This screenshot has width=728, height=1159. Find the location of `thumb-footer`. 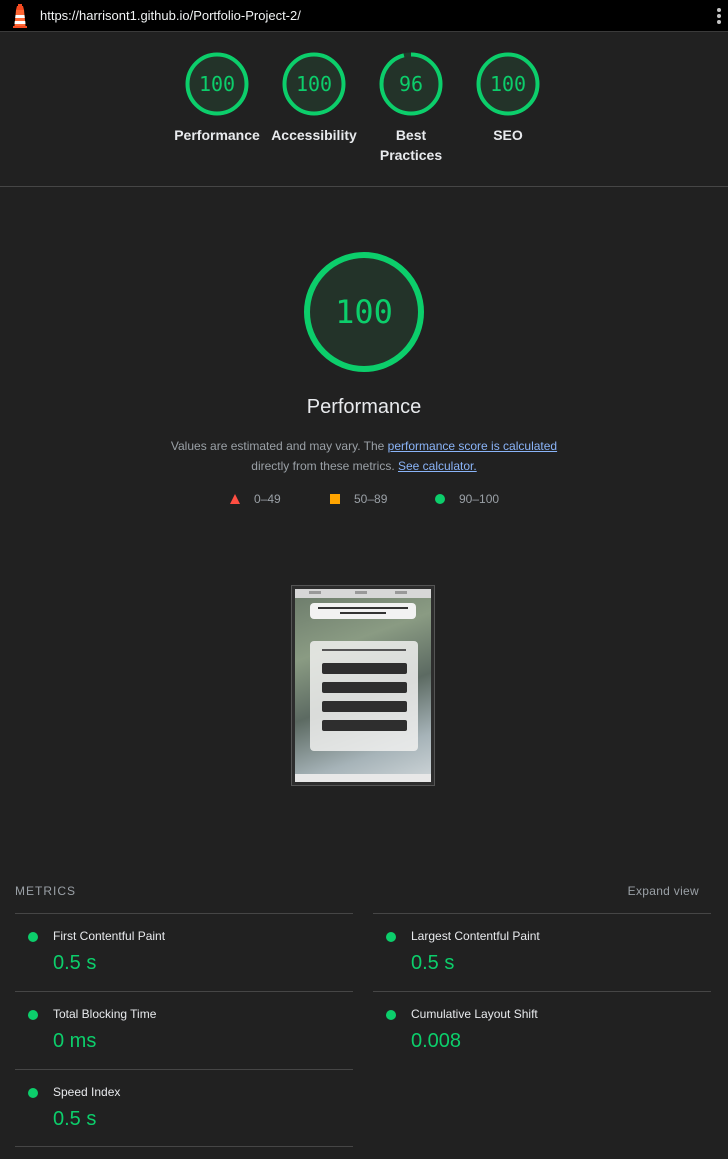

thumb-footer is located at coordinates (363, 778).